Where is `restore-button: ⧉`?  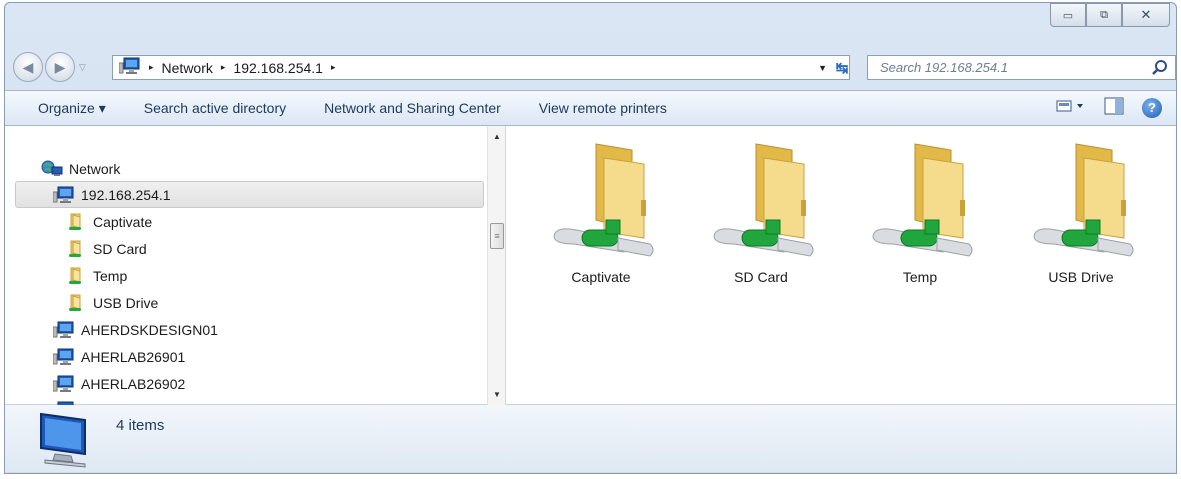 restore-button: ⧉ is located at coordinates (1104, 15).